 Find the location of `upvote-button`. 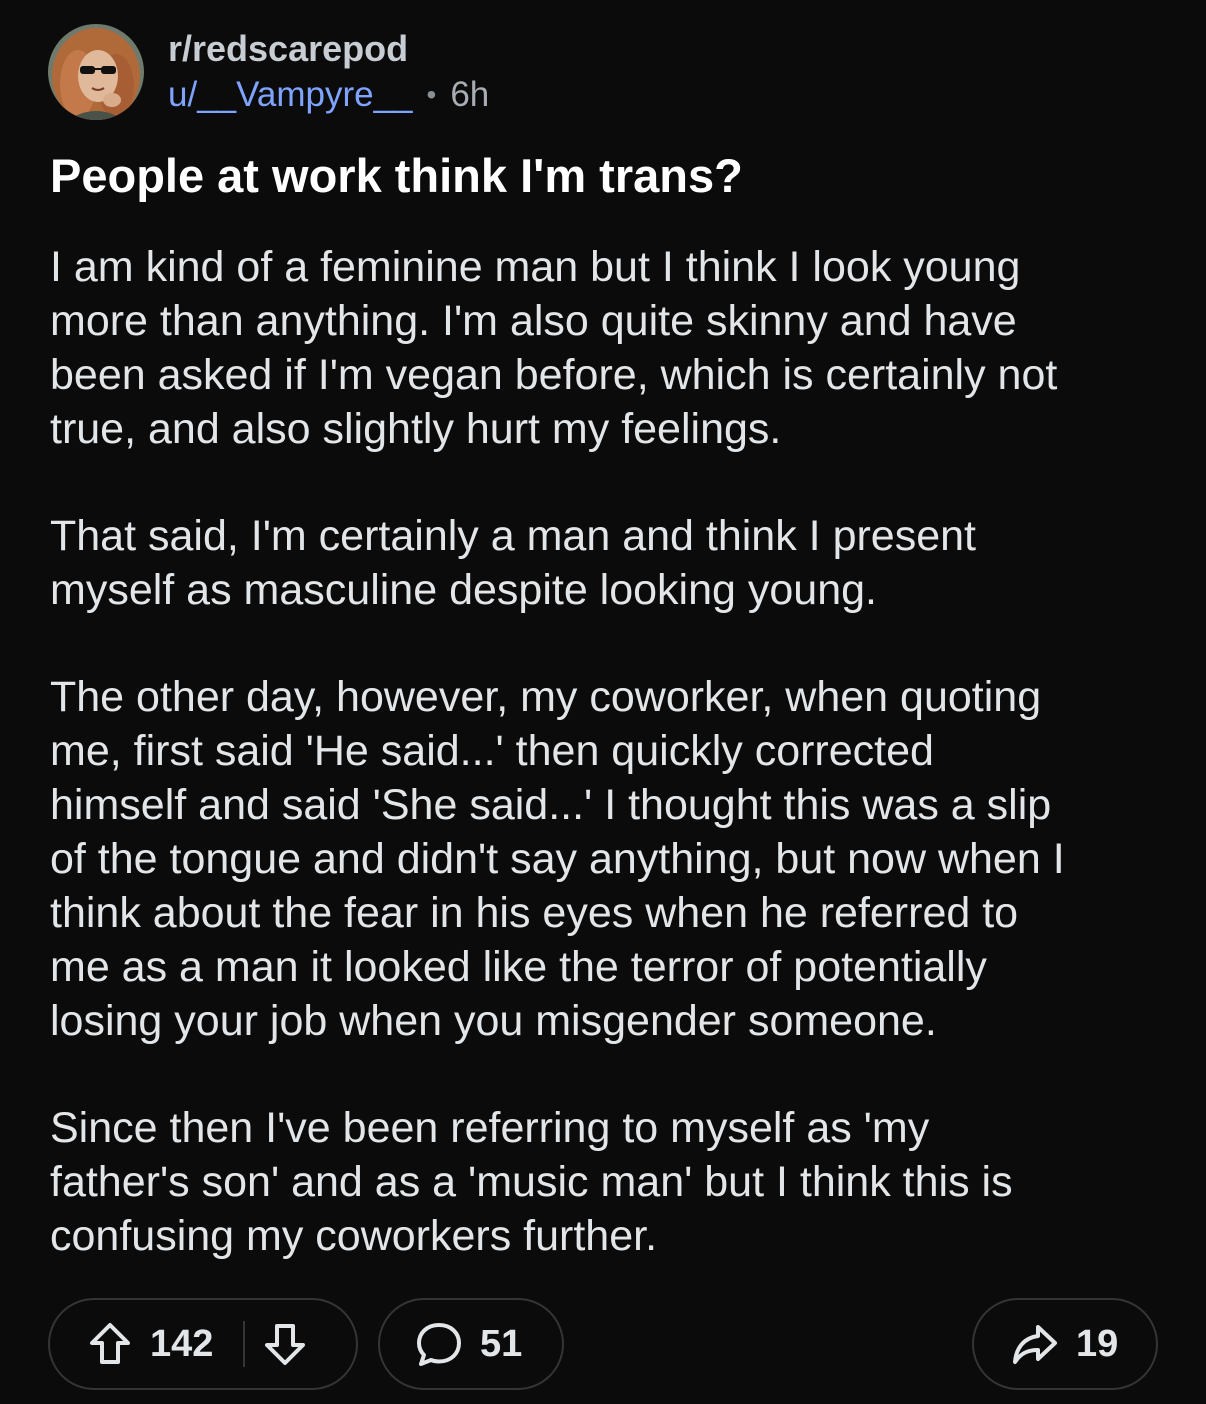

upvote-button is located at coordinates (110, 1344).